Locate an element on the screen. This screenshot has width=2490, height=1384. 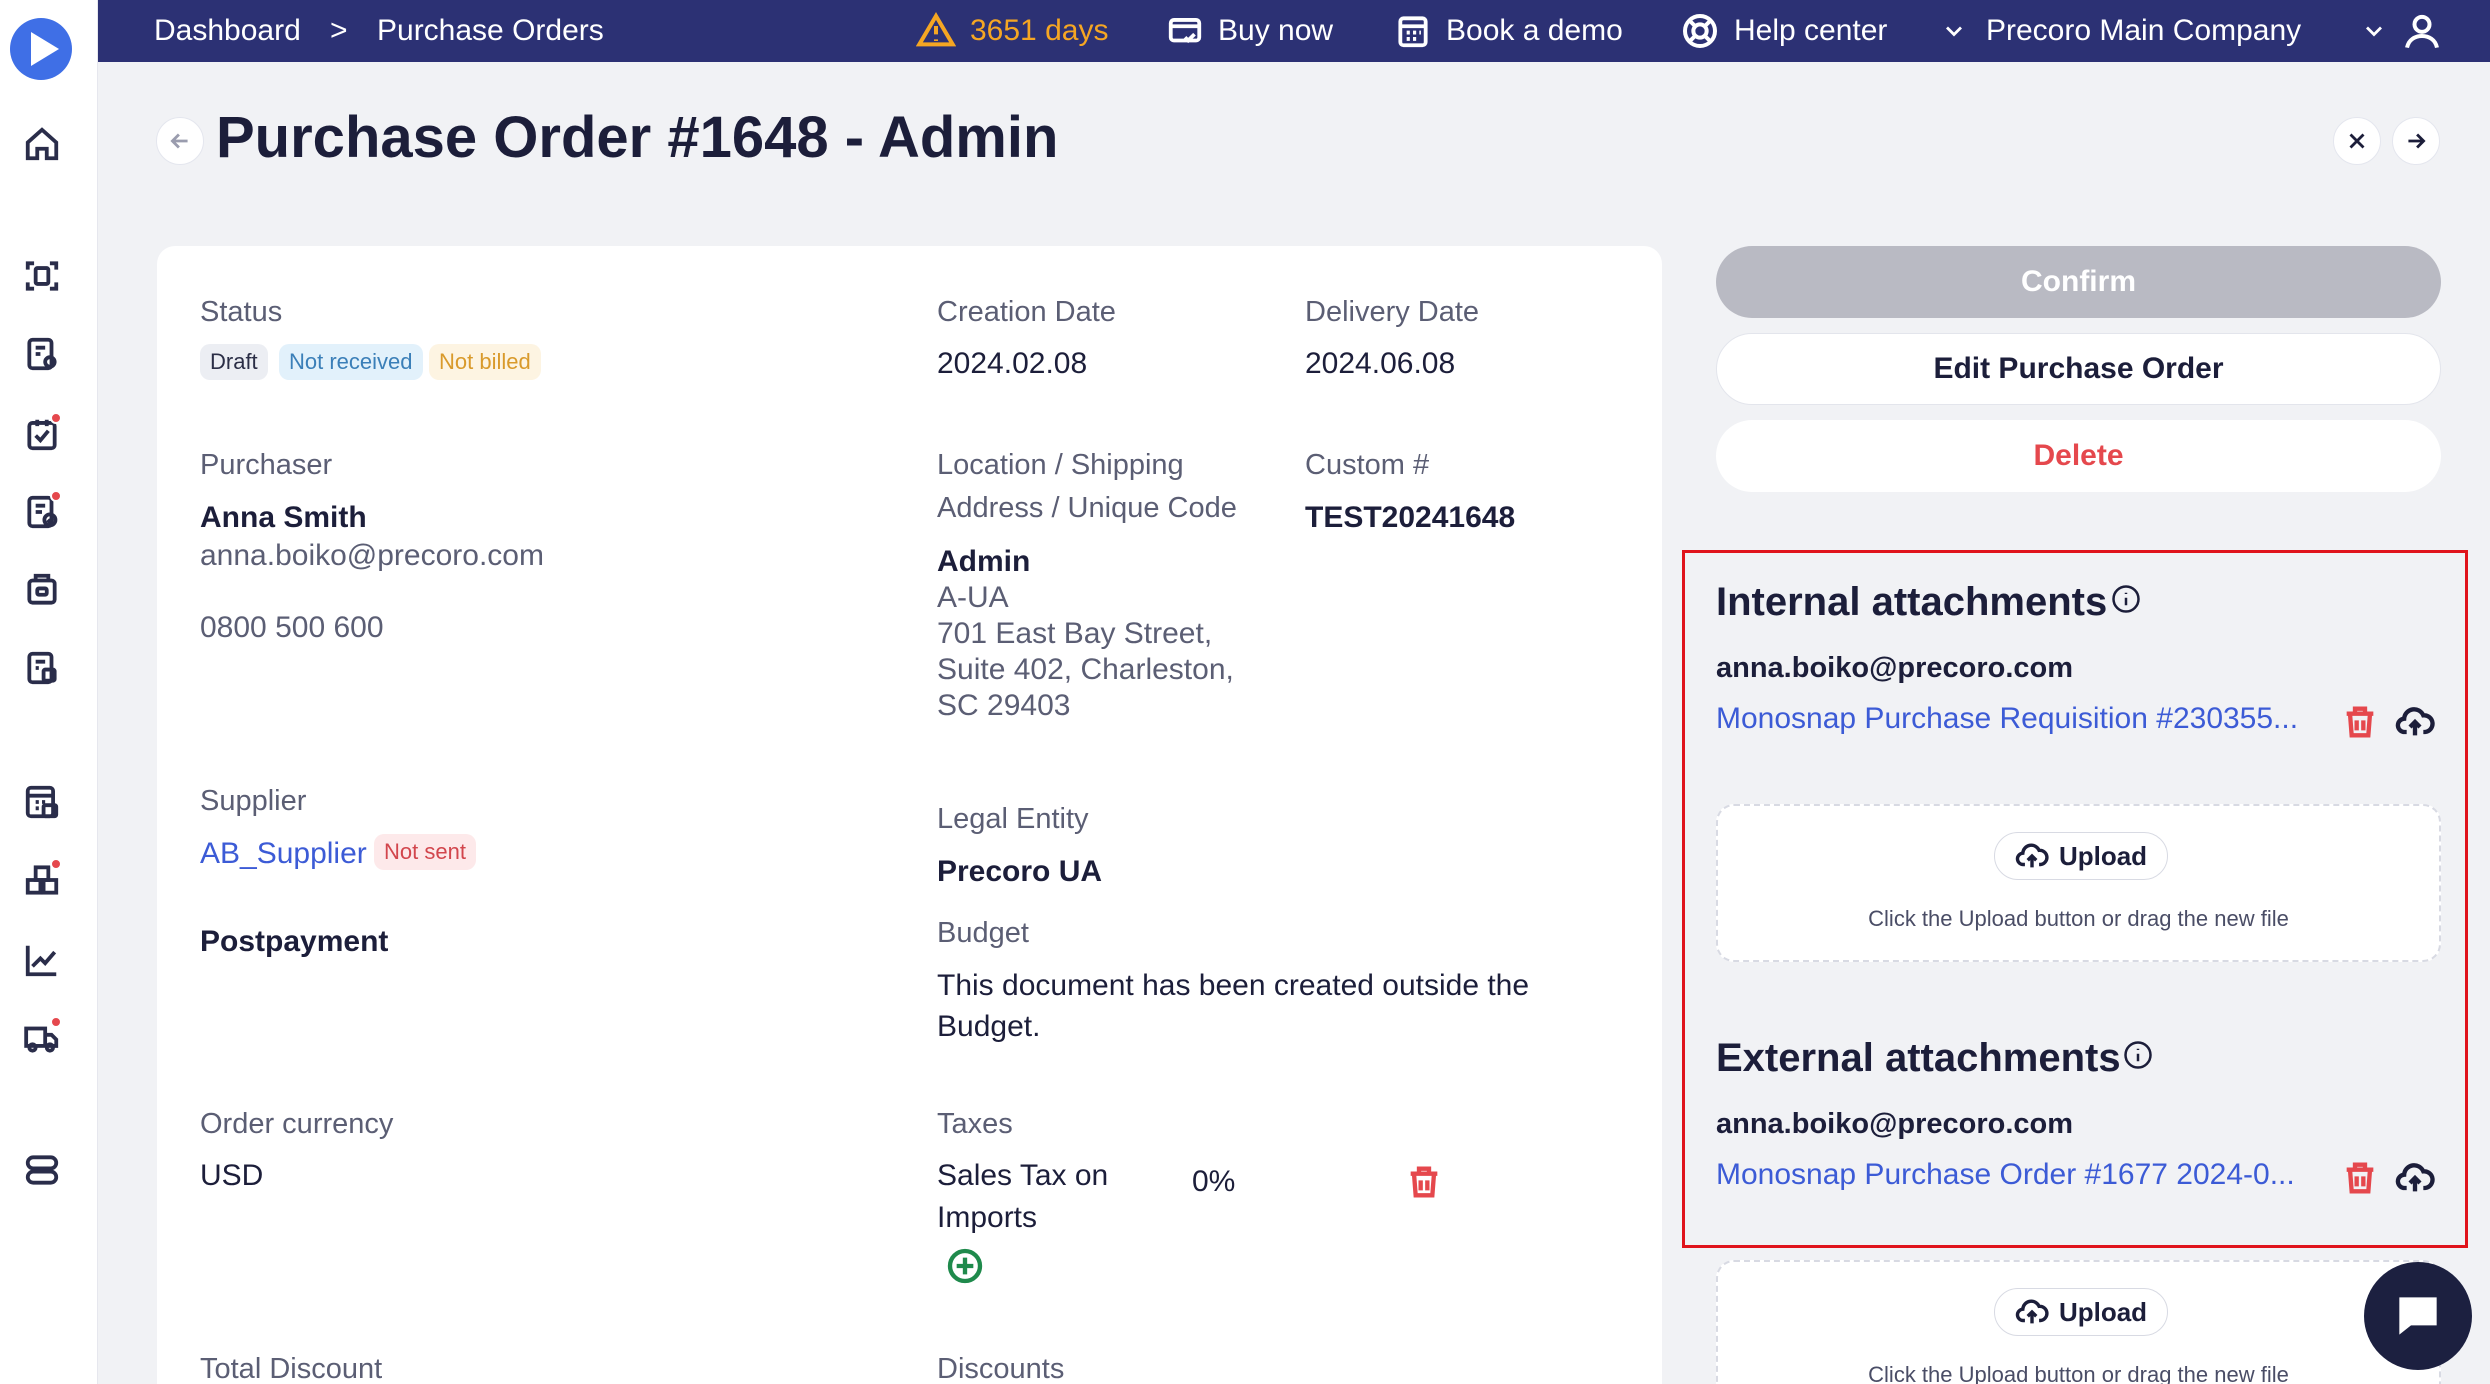
plus-circle-icon is located at coordinates (965, 1266).